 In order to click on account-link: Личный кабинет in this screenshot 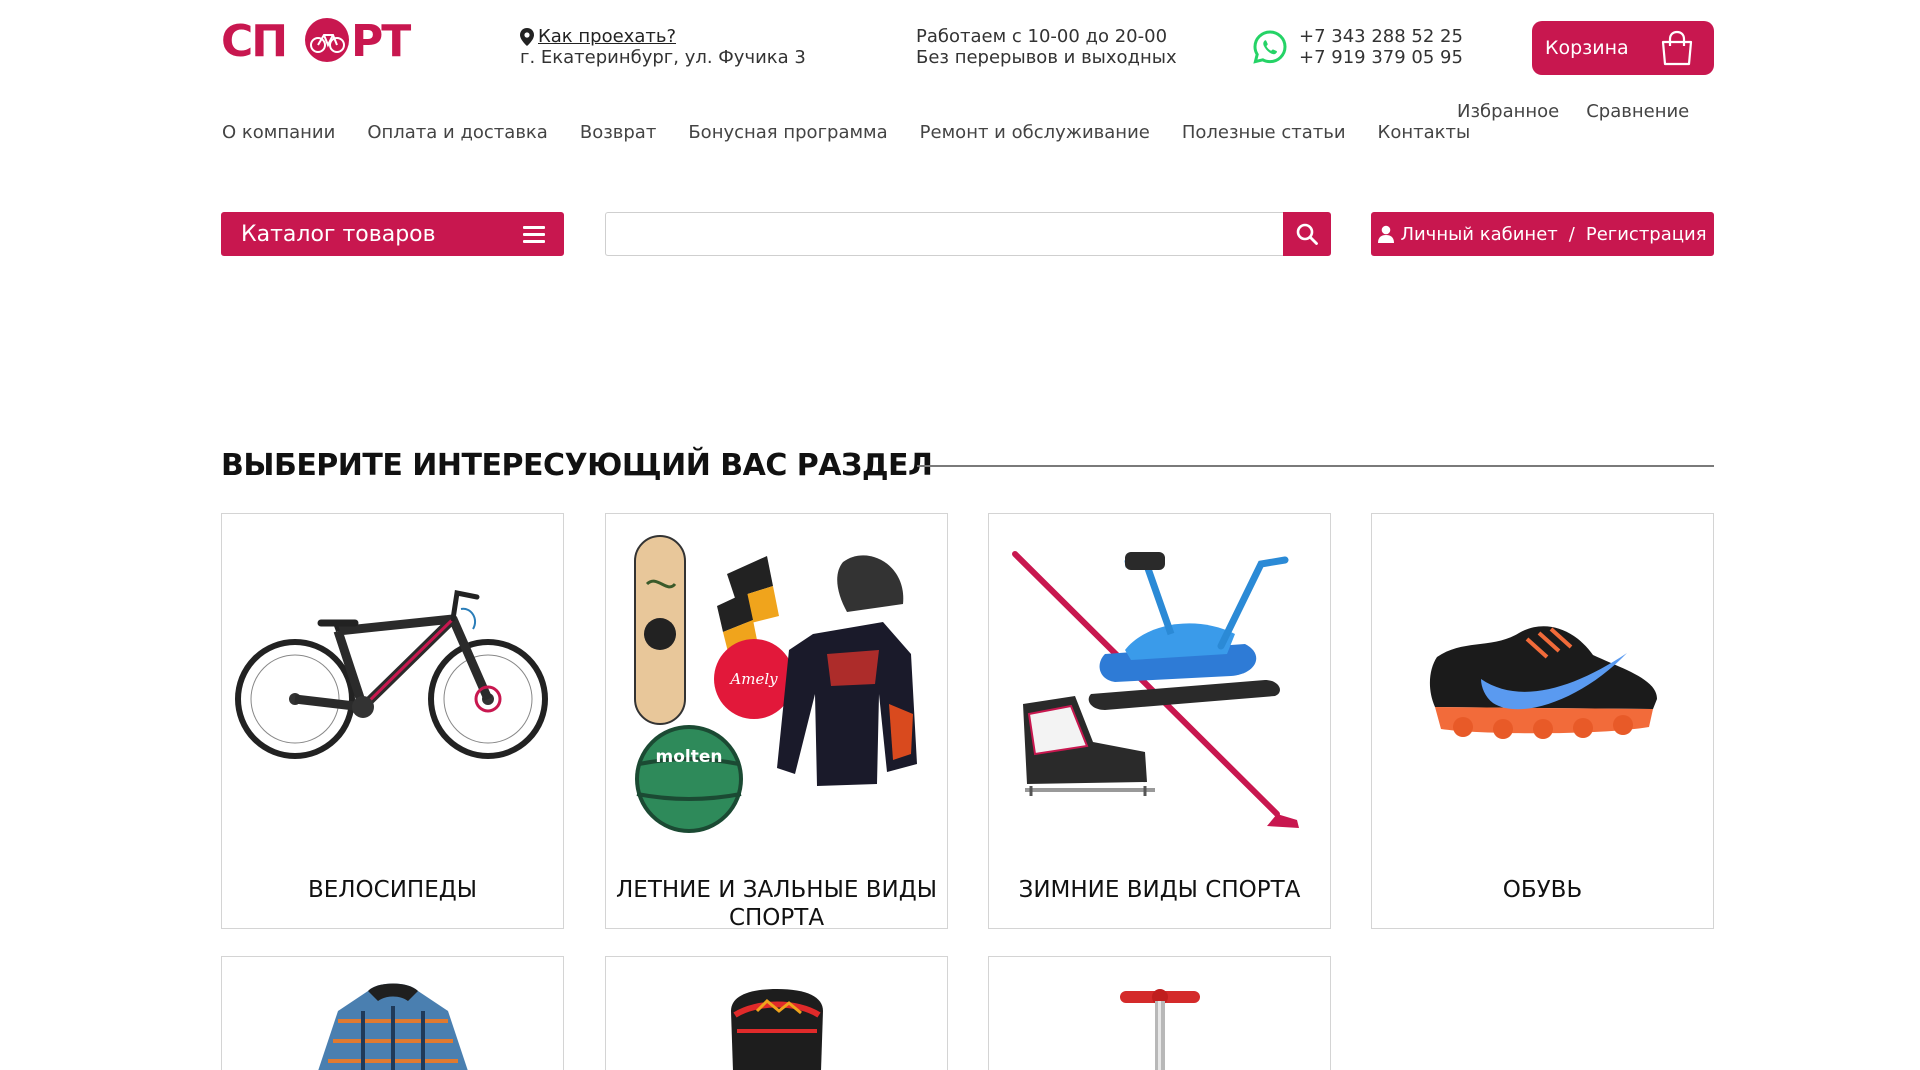, I will do `click(1478, 234)`.